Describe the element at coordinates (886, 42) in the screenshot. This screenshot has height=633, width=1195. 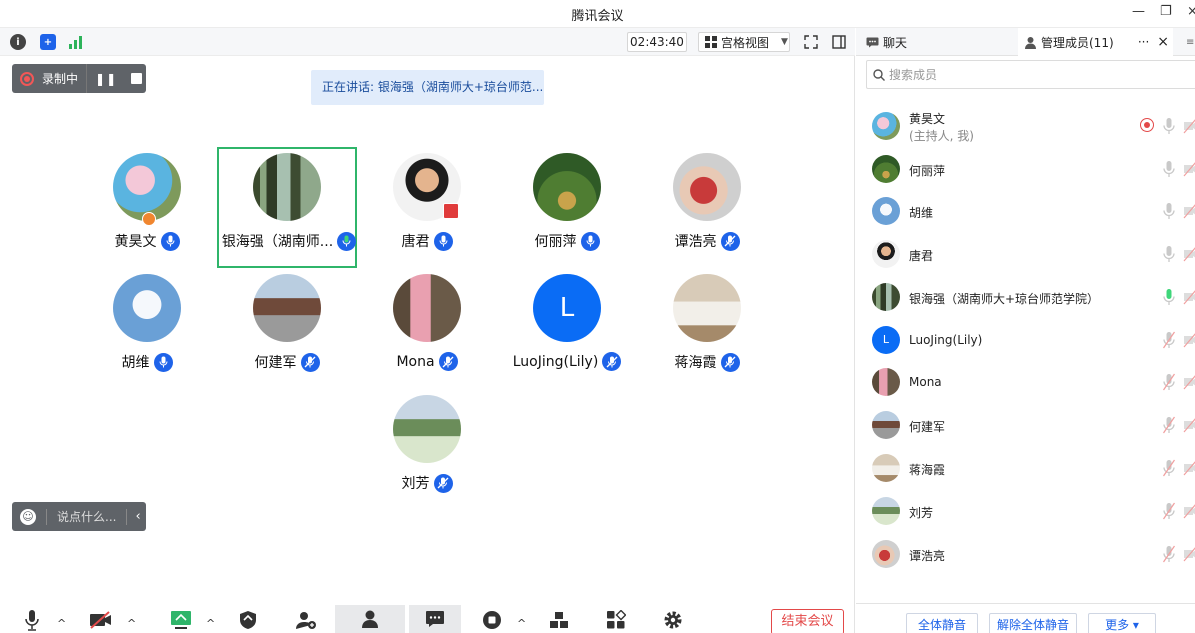
I see `tab-chat: 聊天` at that location.